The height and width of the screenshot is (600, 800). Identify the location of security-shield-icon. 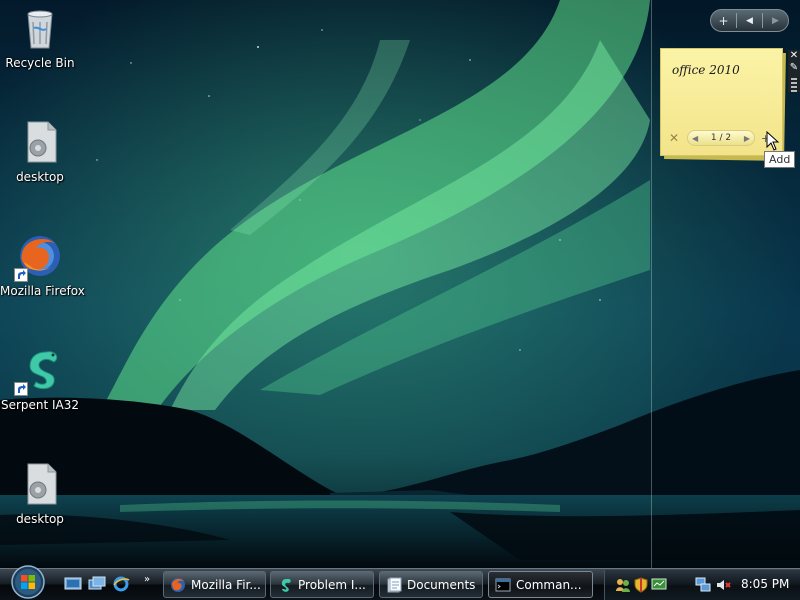
(641, 585).